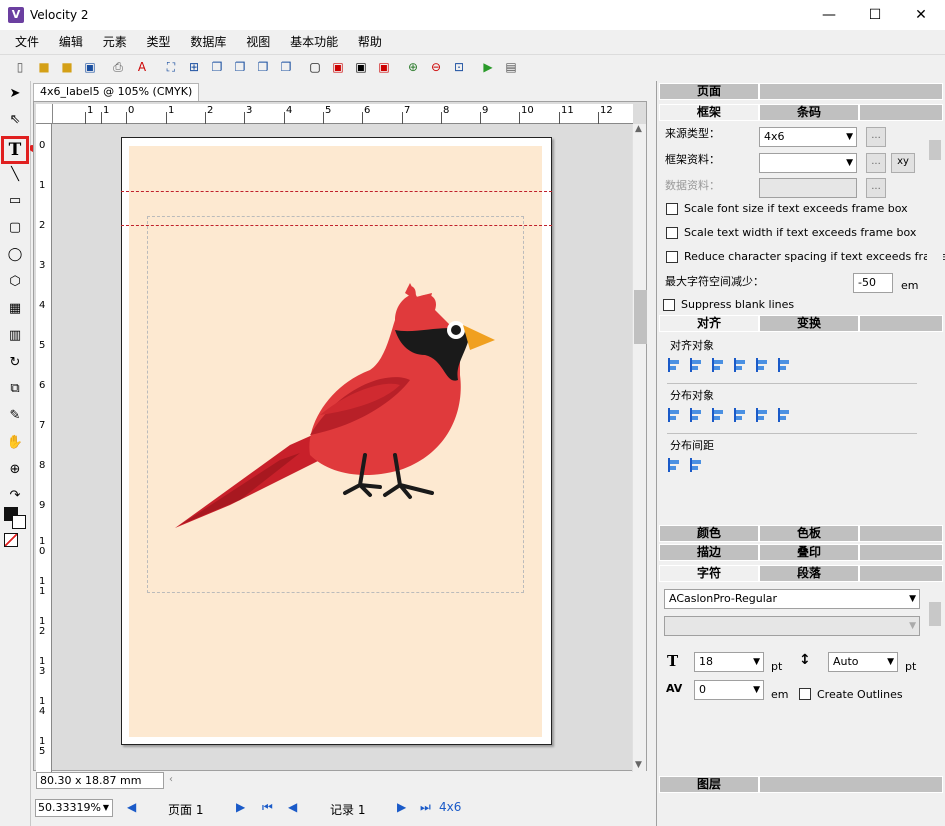  I want to click on backward-icon: ❐, so click(286, 67).